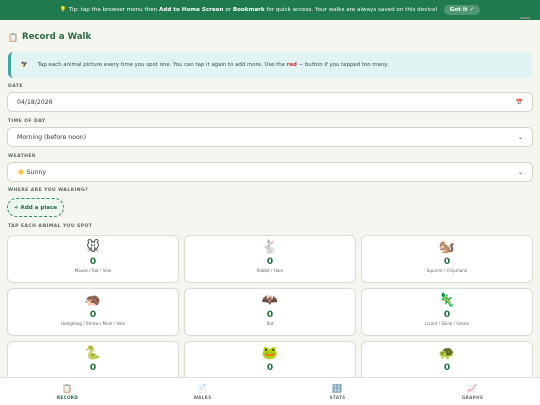 The width and height of the screenshot is (540, 405). I want to click on bat-icon: 🦇, so click(270, 300).